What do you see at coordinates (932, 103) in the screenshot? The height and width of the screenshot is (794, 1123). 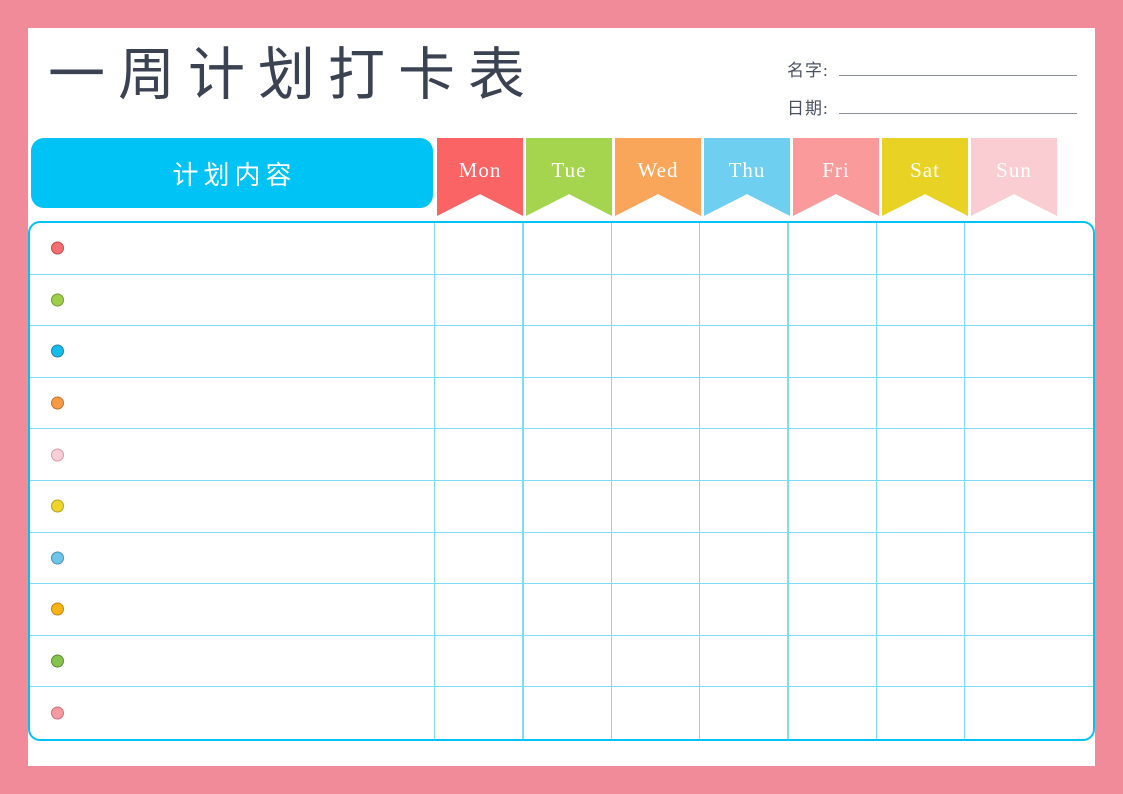 I see `date-field-row: 日期:` at bounding box center [932, 103].